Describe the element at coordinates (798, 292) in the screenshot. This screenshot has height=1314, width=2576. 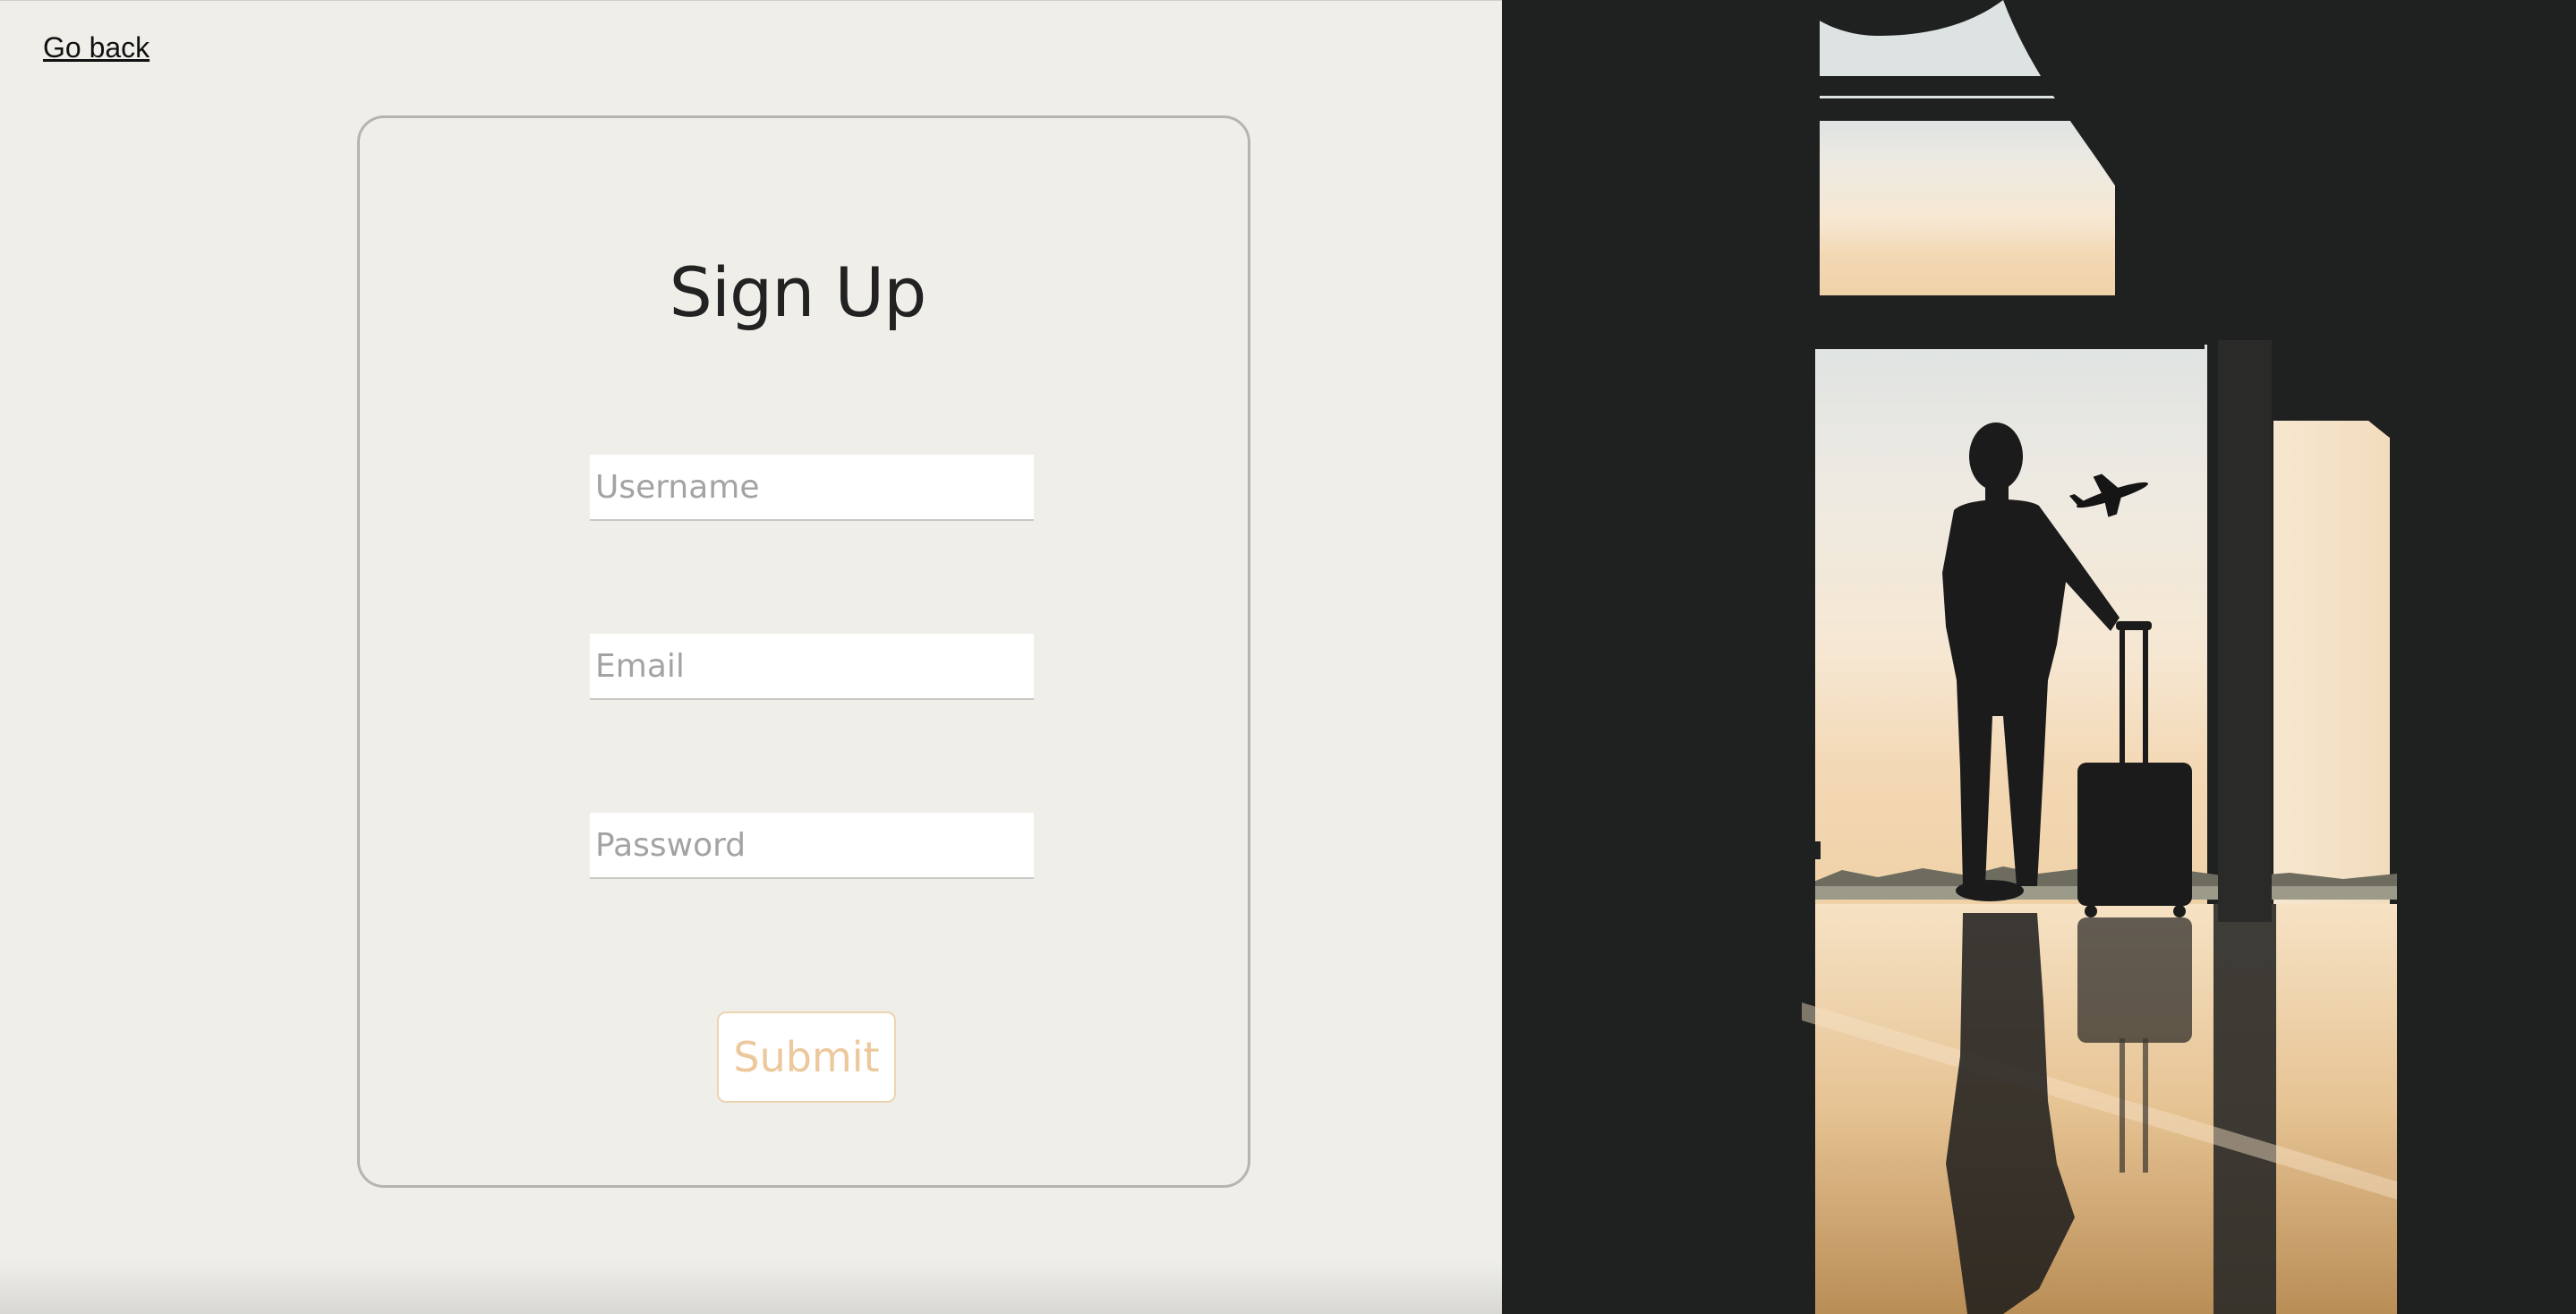
I see `page-title: Sign Up` at that location.